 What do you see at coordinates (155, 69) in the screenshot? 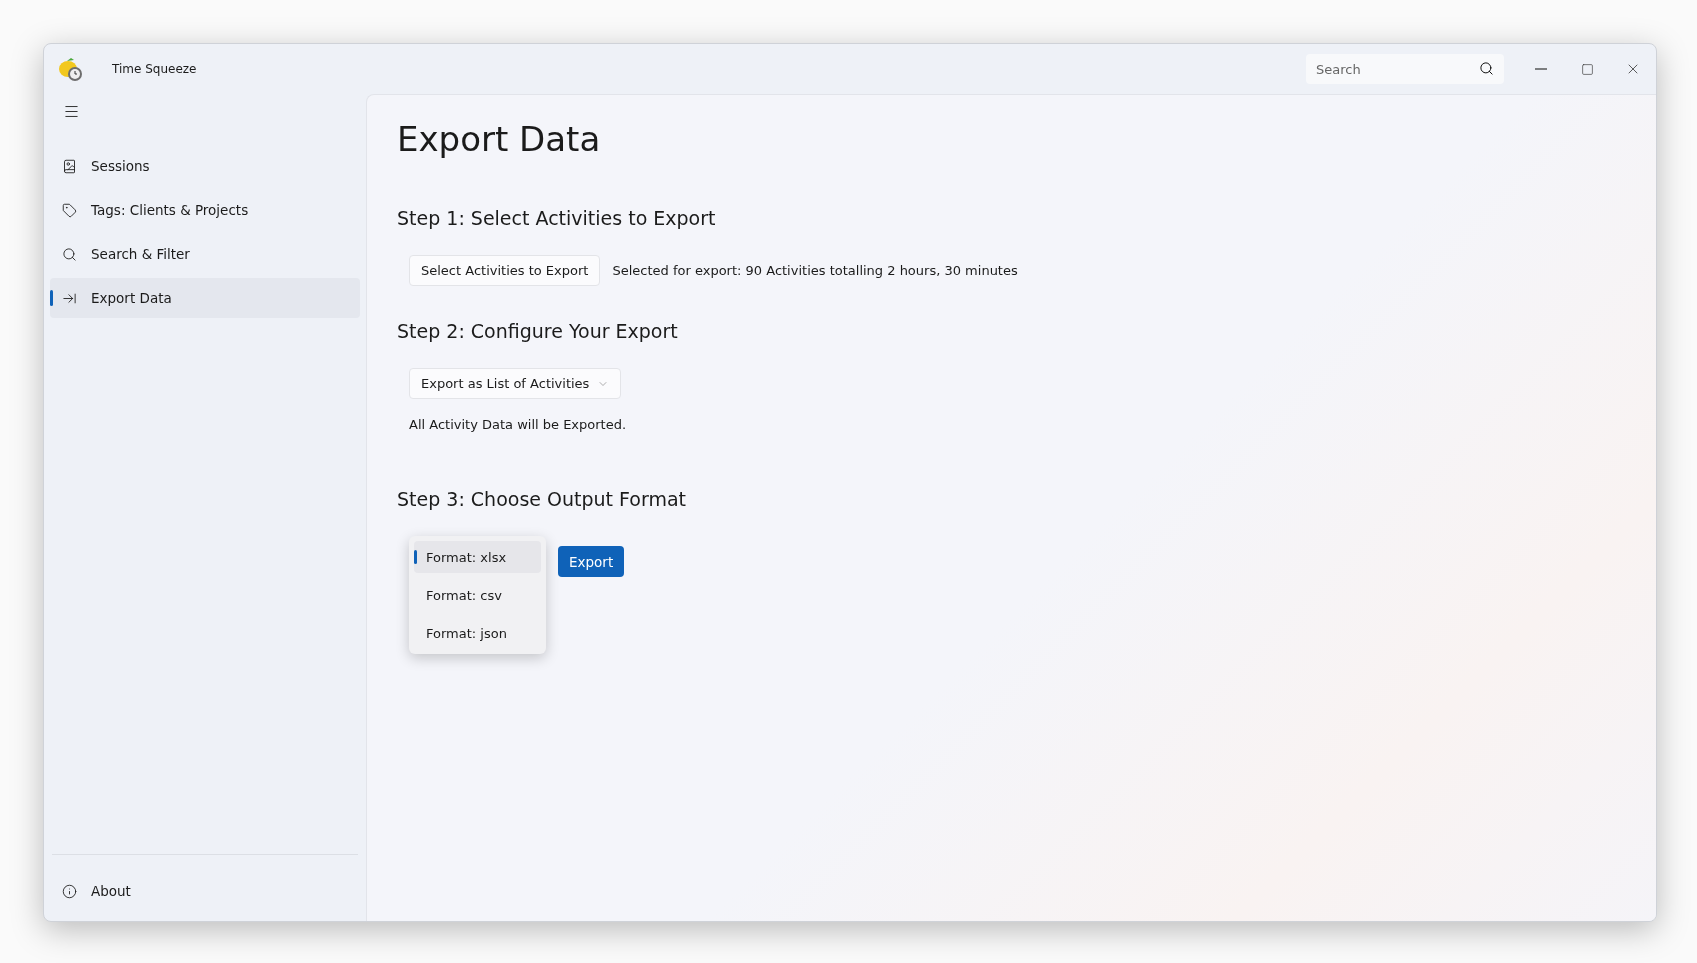
I see `window-title: Time Squeeze` at bounding box center [155, 69].